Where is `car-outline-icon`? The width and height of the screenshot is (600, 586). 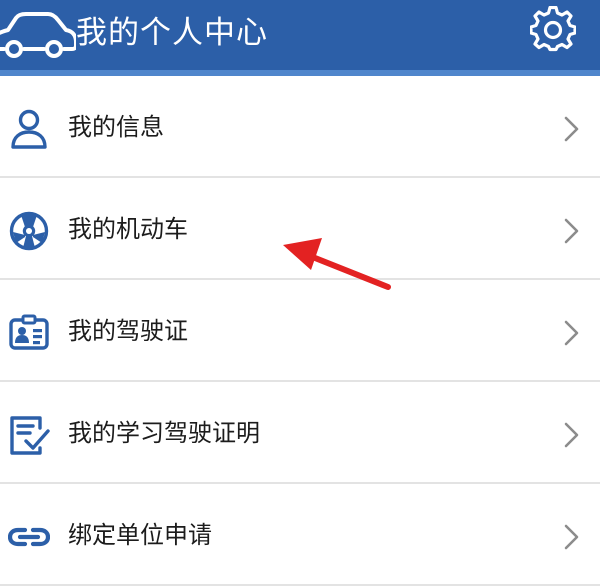
car-outline-icon is located at coordinates (38, 35).